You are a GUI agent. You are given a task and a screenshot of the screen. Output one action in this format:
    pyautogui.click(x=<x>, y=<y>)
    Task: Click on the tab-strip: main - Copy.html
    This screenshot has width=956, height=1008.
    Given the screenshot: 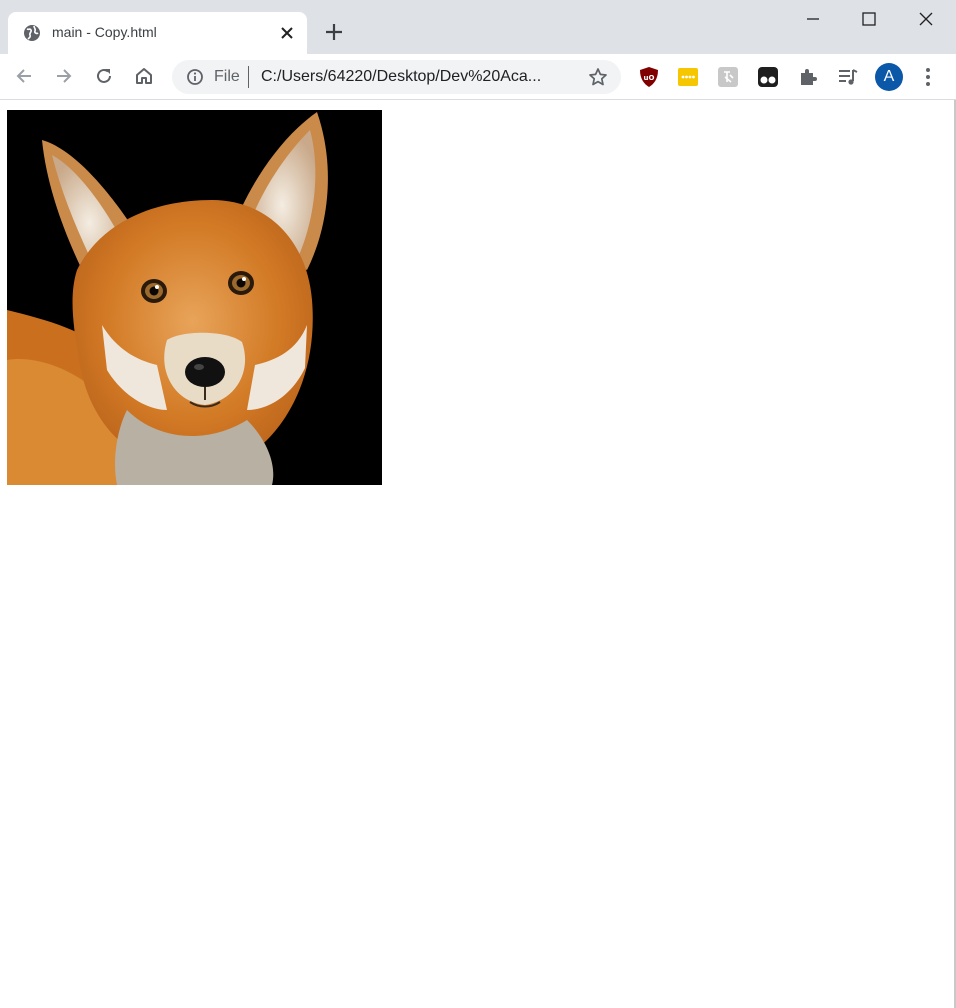 What is the action you would take?
    pyautogui.click(x=478, y=27)
    